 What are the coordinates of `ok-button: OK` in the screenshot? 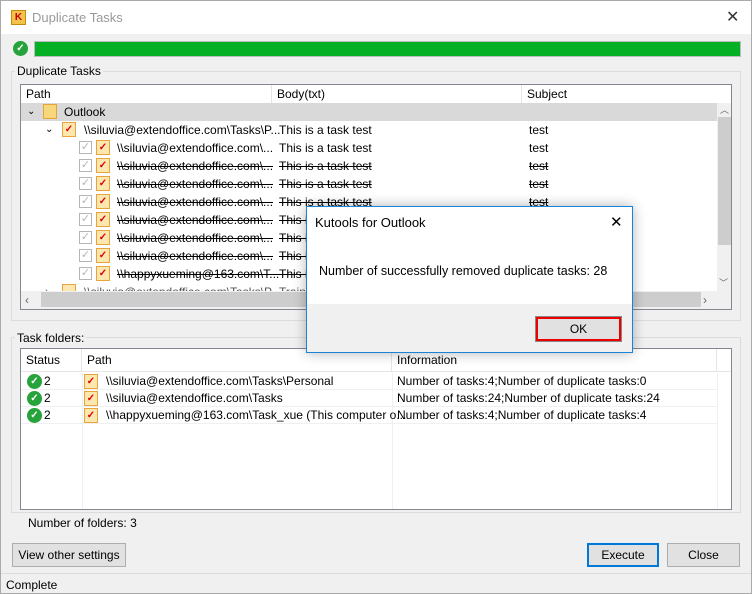 It's located at (578, 329).